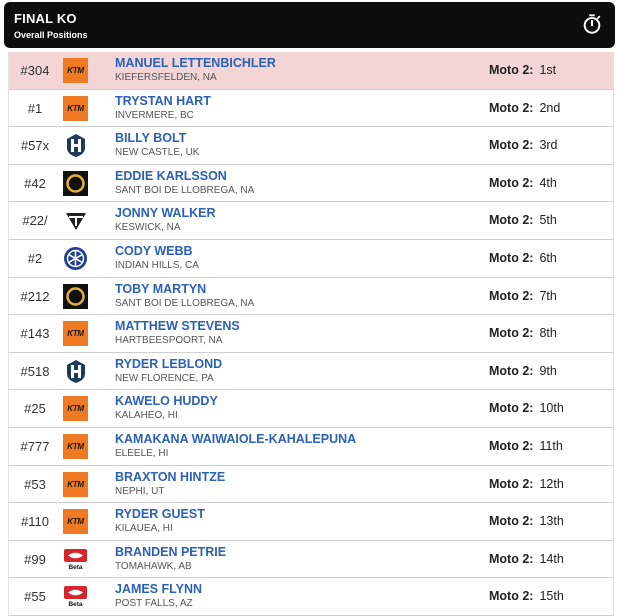  I want to click on moto-result: Moto 2: 6th, so click(523, 258).